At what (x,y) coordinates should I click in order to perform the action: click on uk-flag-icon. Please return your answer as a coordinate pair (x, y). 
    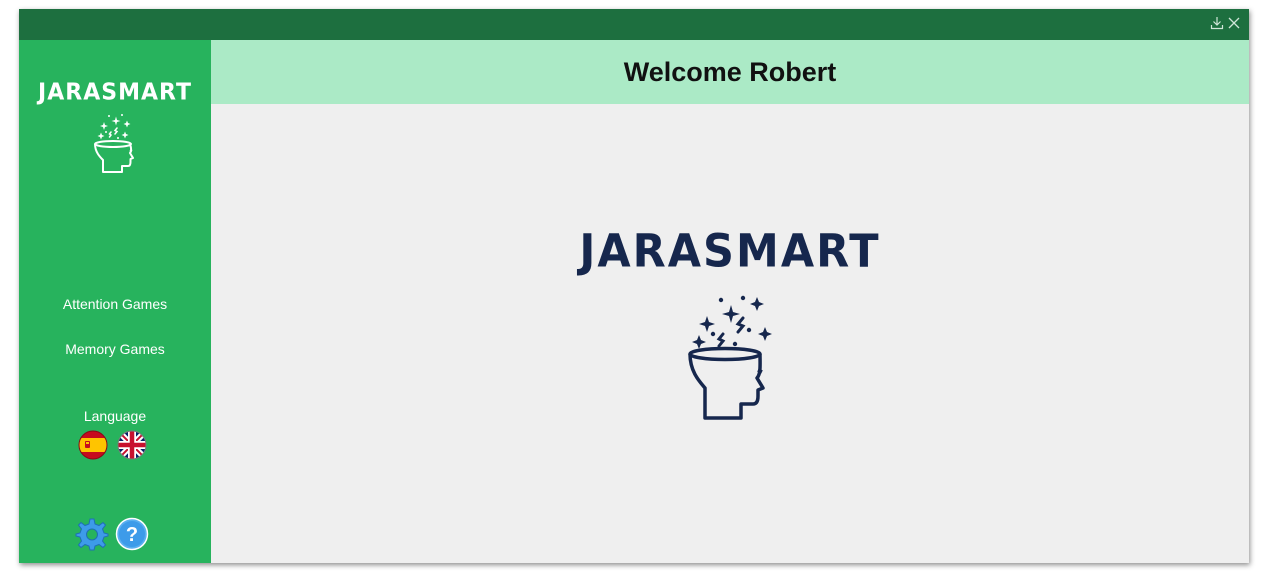
    Looking at the image, I should click on (132, 445).